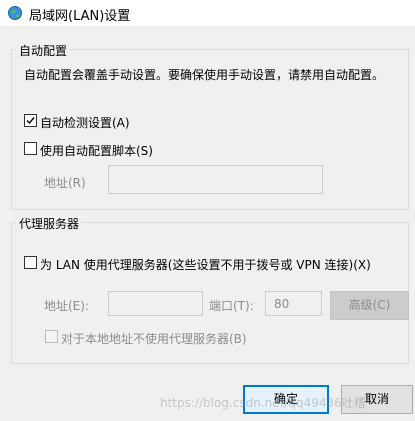 Image resolution: width=415 pixels, height=421 pixels. What do you see at coordinates (96, 150) in the screenshot?
I see `use-script-label: 使用自动配置脚本(S)` at bounding box center [96, 150].